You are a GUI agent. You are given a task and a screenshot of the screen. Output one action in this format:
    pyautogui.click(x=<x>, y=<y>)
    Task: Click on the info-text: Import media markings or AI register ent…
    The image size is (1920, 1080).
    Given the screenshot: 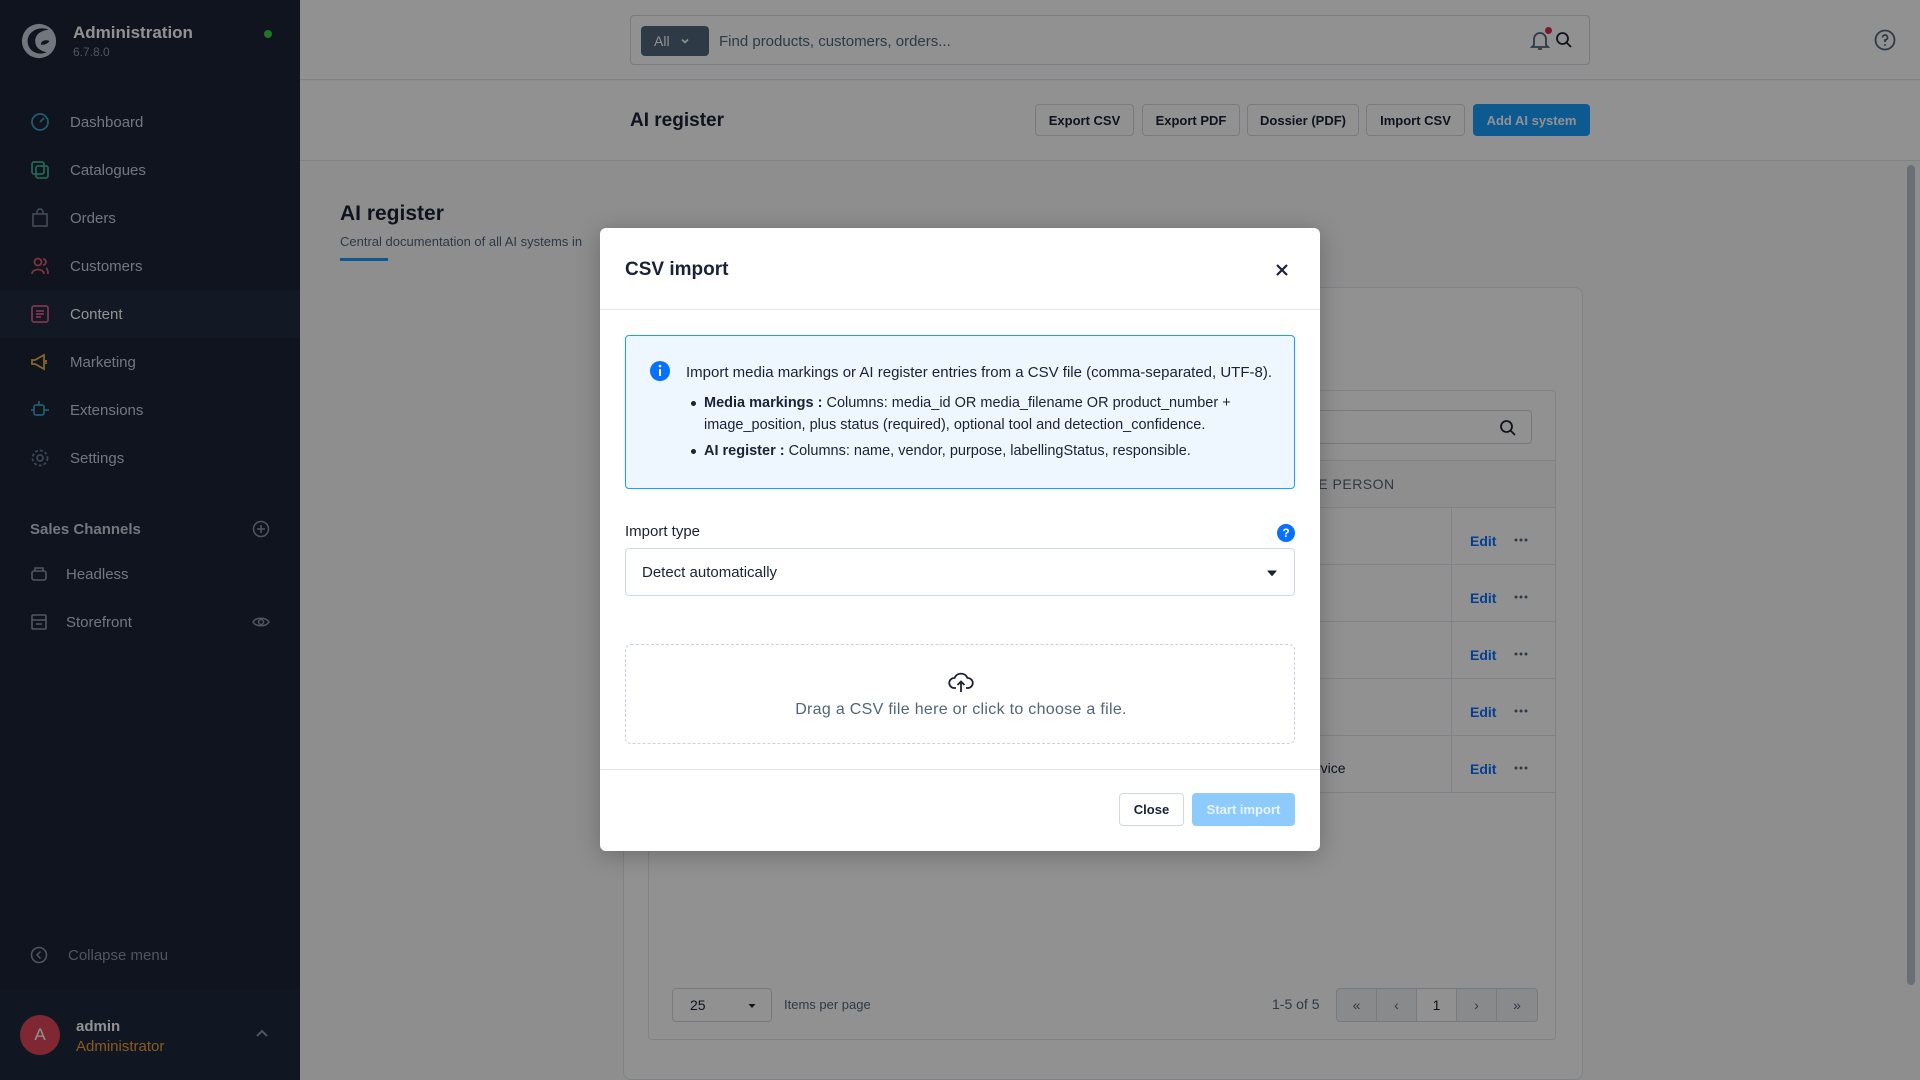 What is the action you would take?
    pyautogui.click(x=979, y=372)
    